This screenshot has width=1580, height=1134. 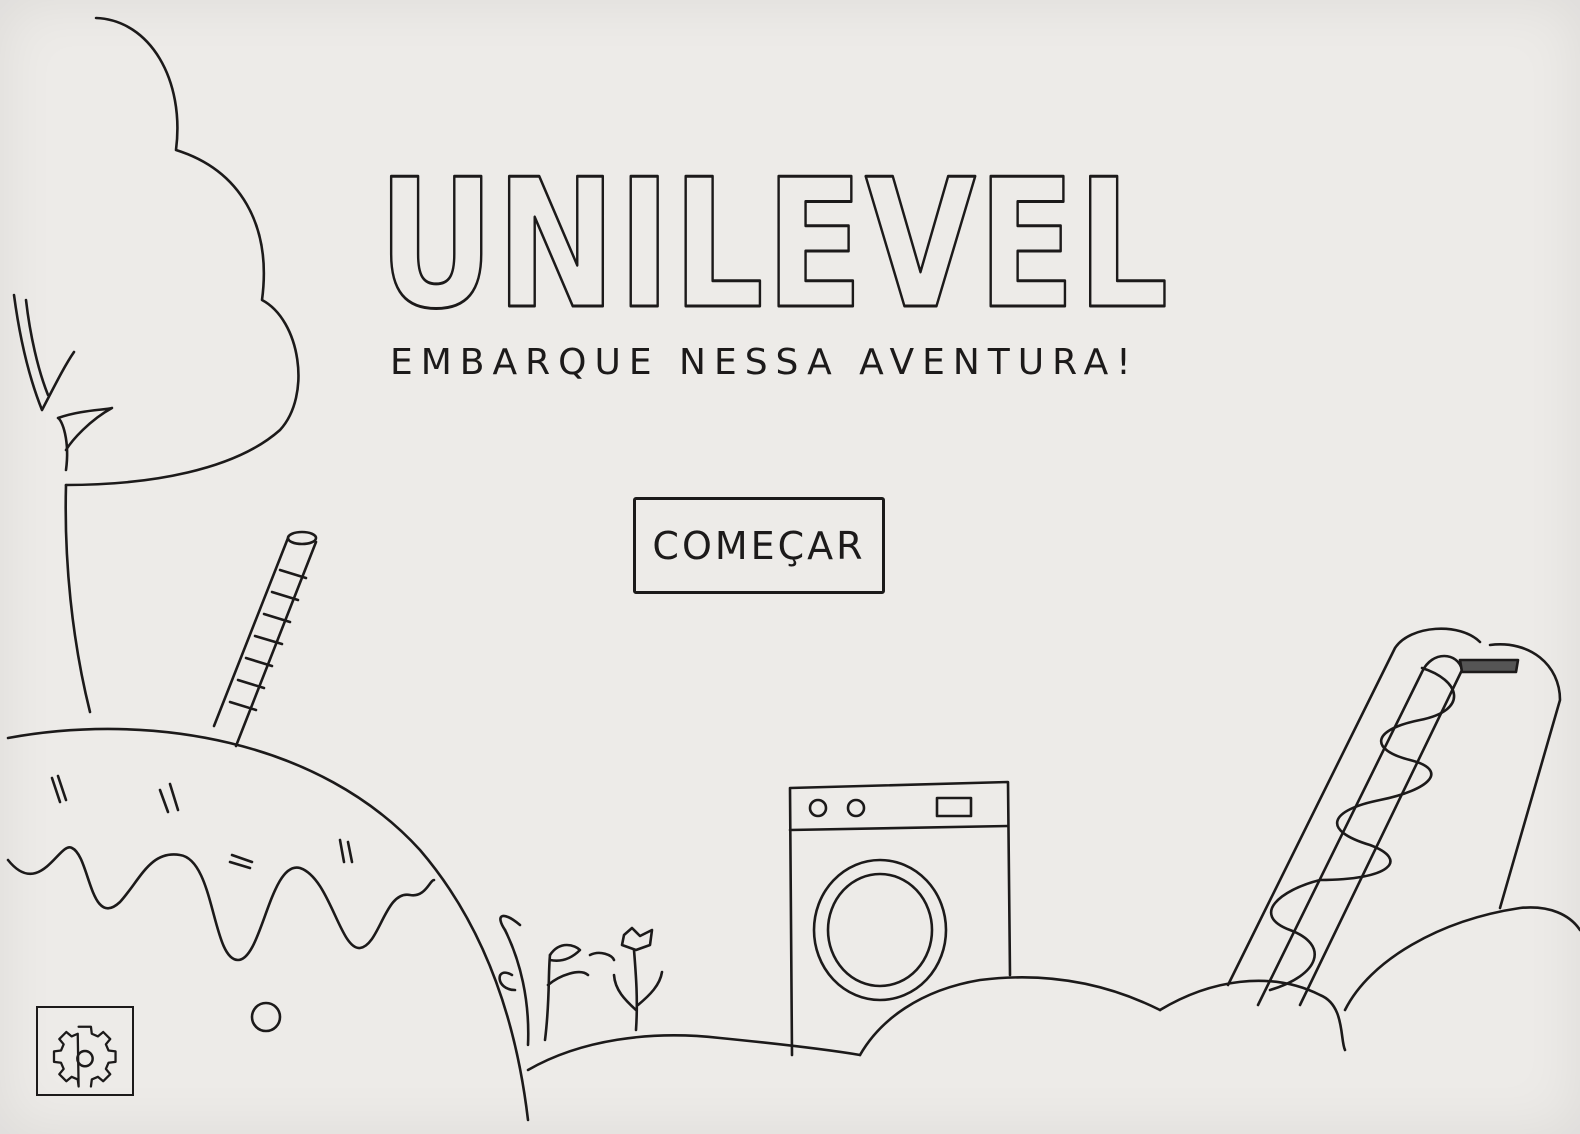 I want to click on flower-drawing, so click(x=638, y=979).